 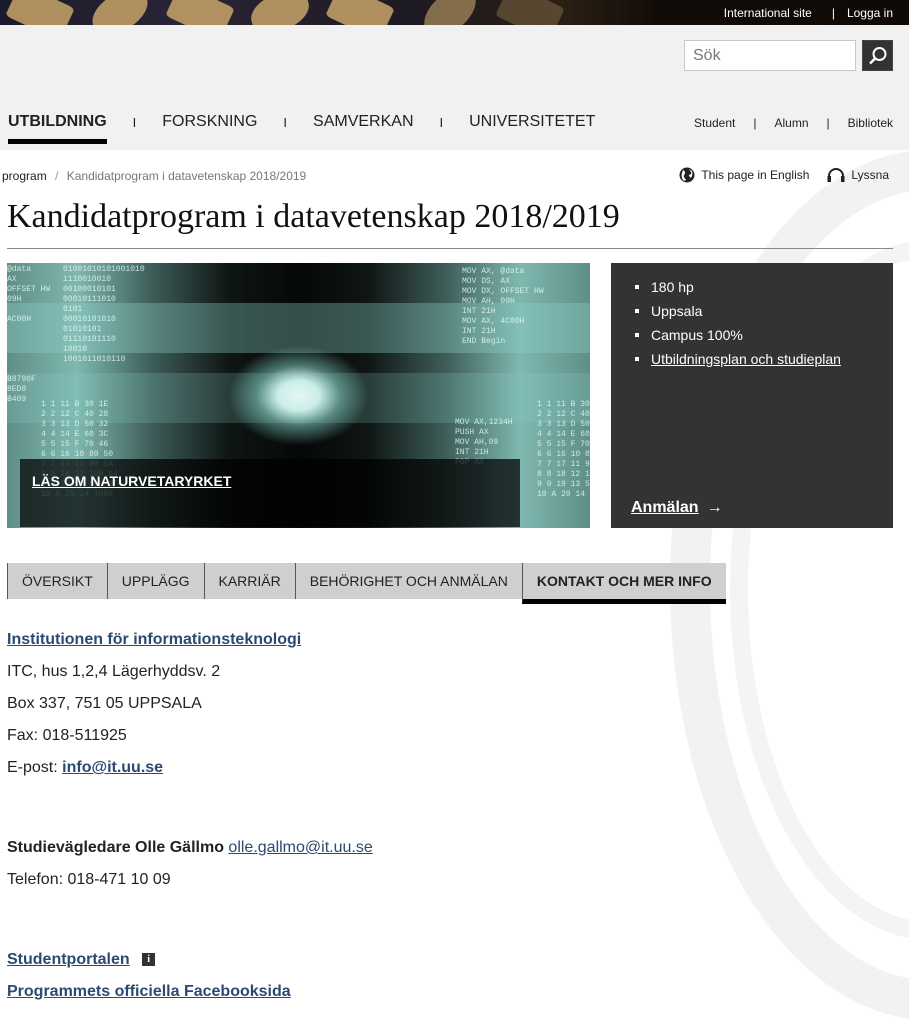 I want to click on facebook-line: Programmets officiella Facebooksida, so click(x=149, y=992).